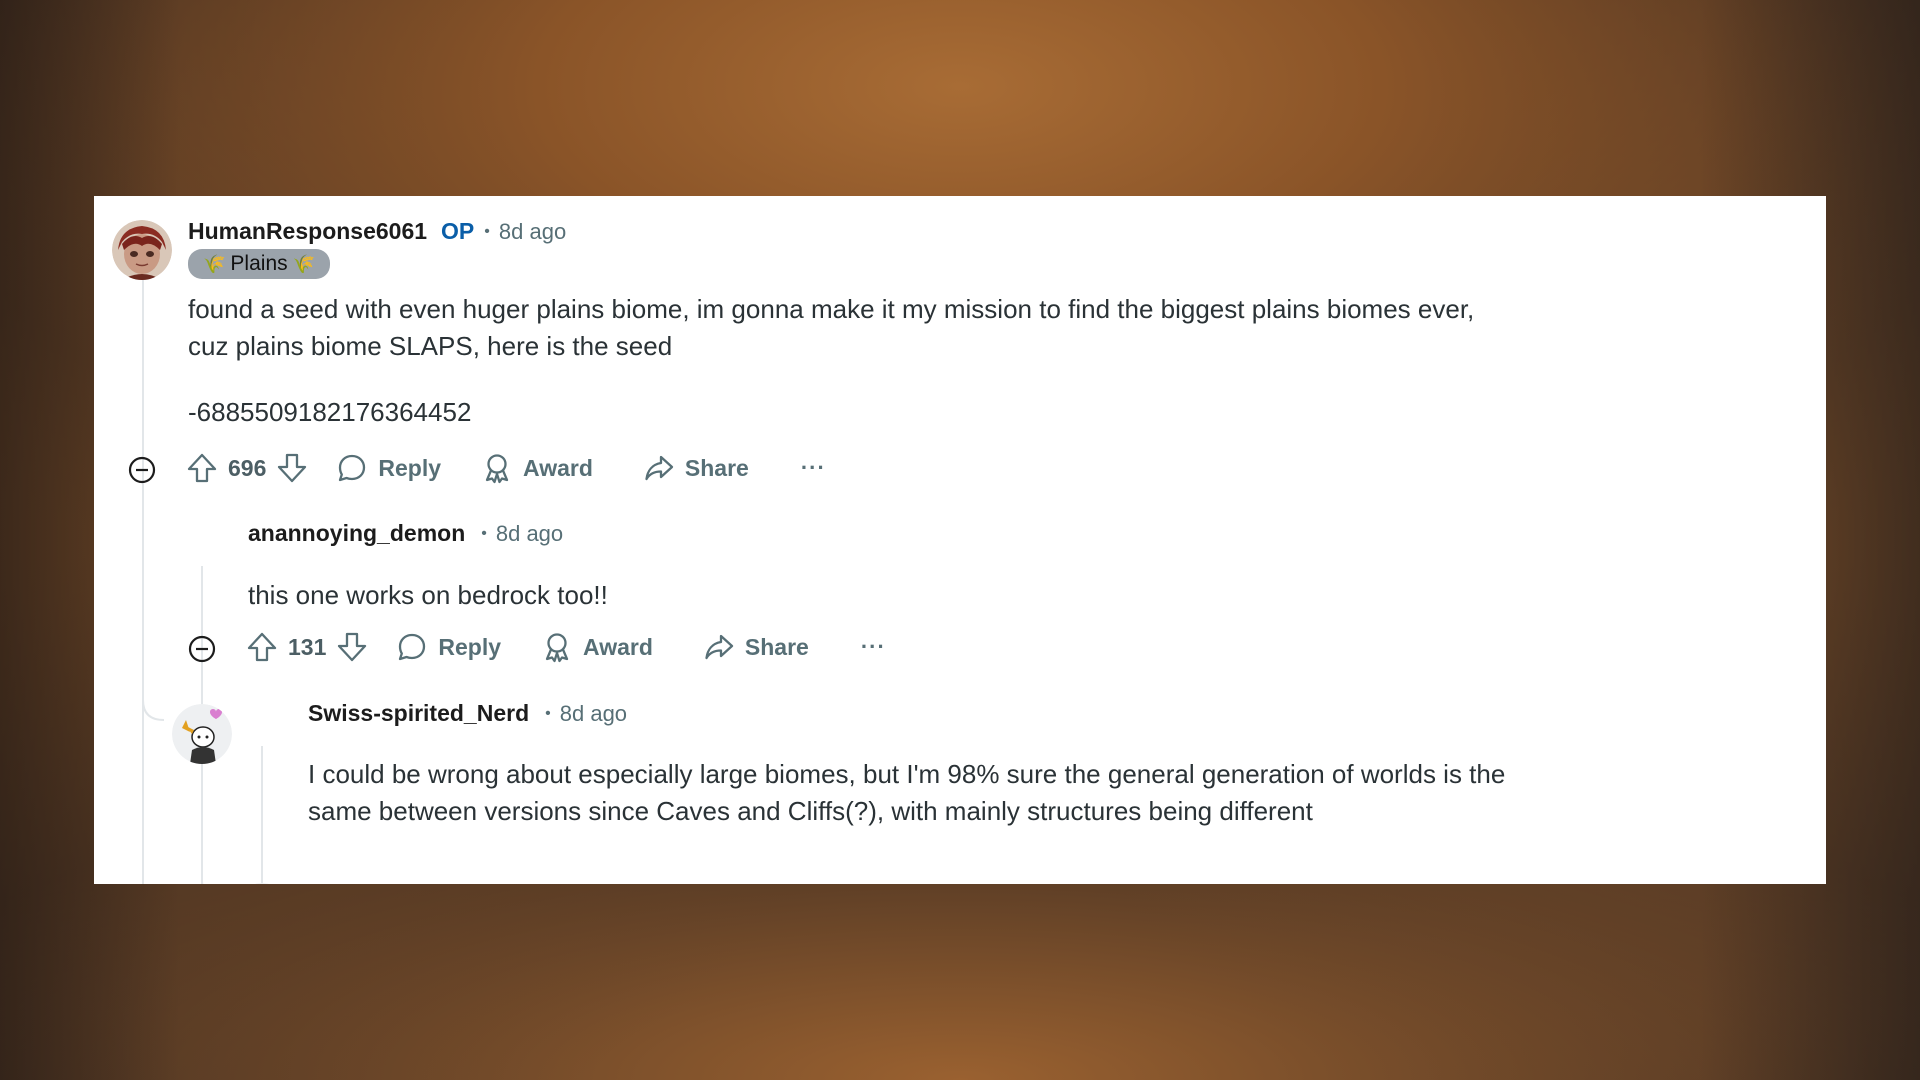 The width and height of the screenshot is (1920, 1080). I want to click on comment-header: Swiss-spirited_Nerd • 8d ago, so click(467, 713).